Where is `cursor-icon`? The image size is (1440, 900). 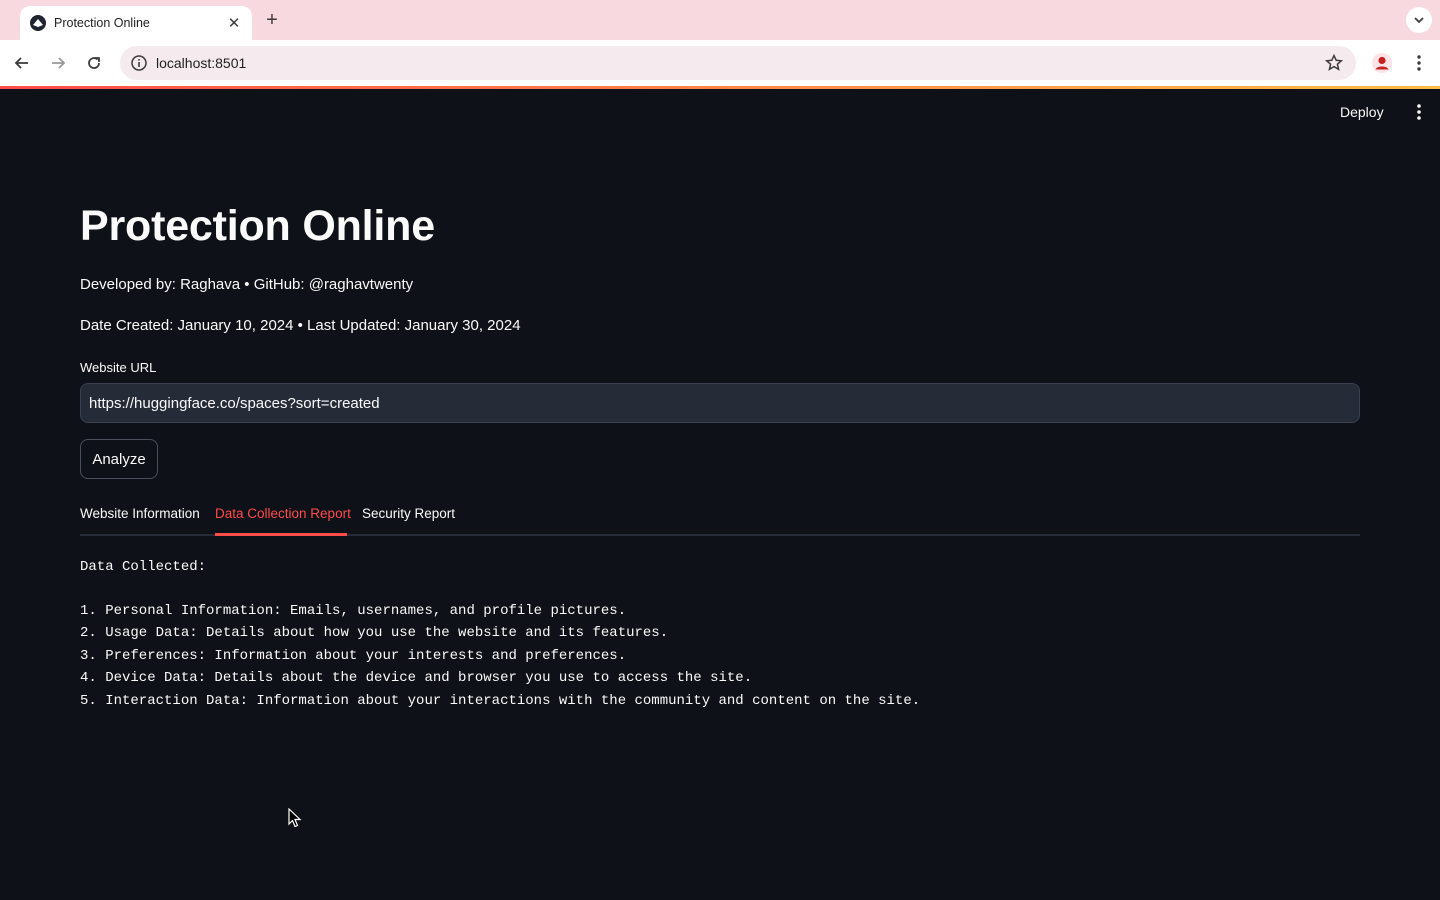
cursor-icon is located at coordinates (295, 817).